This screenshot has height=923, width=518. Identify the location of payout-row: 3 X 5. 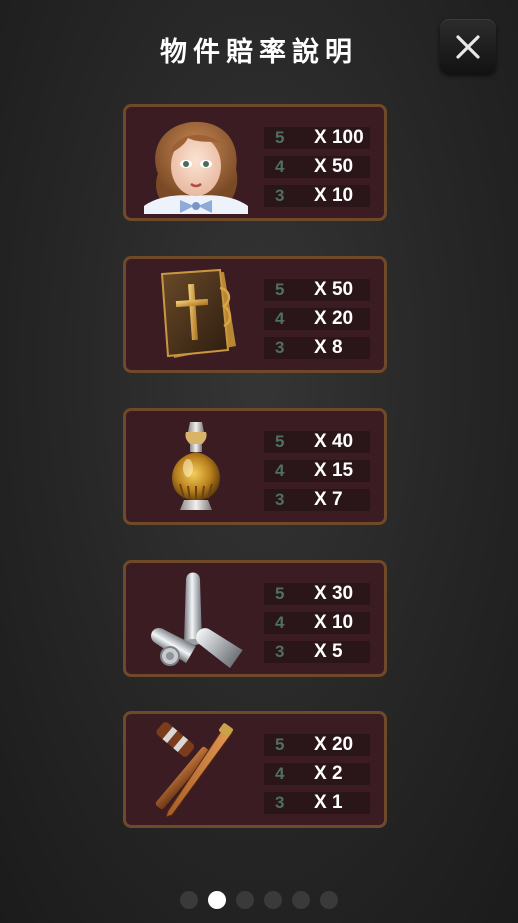
(317, 652).